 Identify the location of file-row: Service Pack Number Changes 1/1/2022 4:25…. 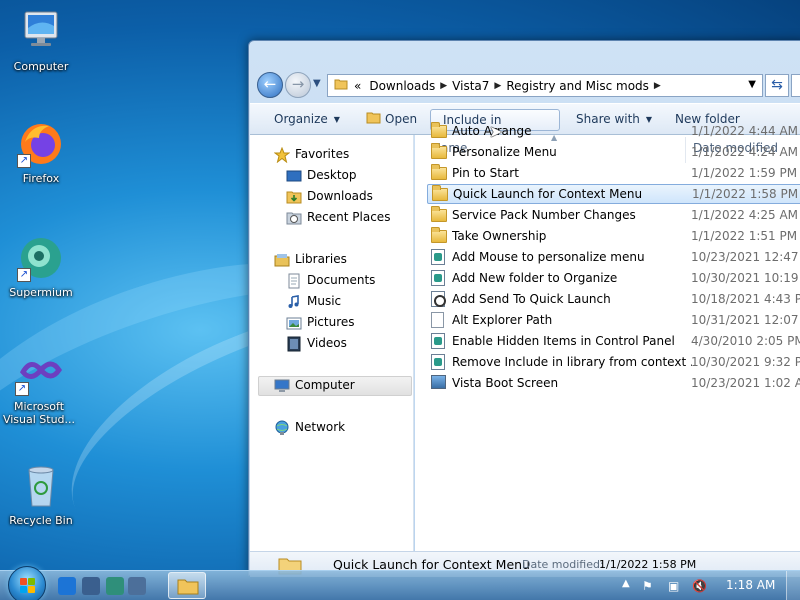
(613, 215).